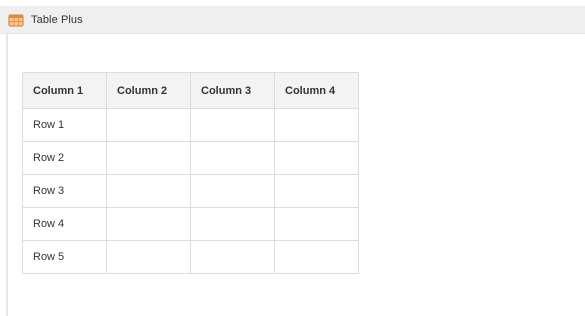  What do you see at coordinates (64, 90) in the screenshot?
I see `column-header: Column 1` at bounding box center [64, 90].